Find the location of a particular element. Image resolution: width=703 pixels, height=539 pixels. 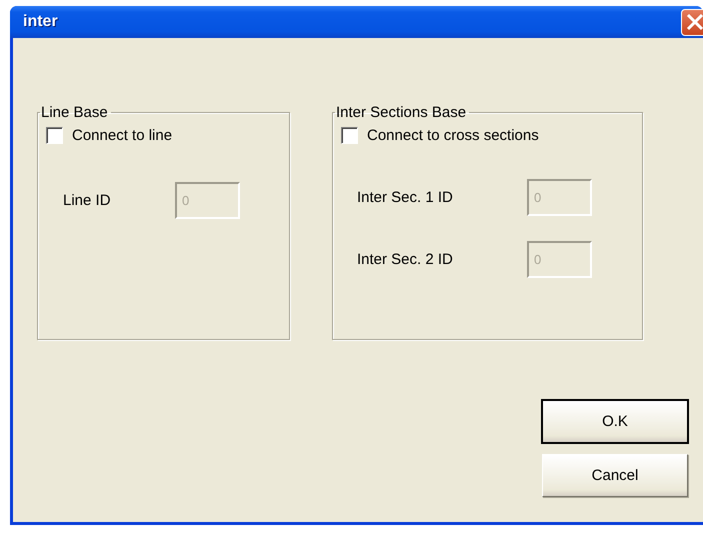

checkbox-label: Connect to cross sections is located at coordinates (453, 135).